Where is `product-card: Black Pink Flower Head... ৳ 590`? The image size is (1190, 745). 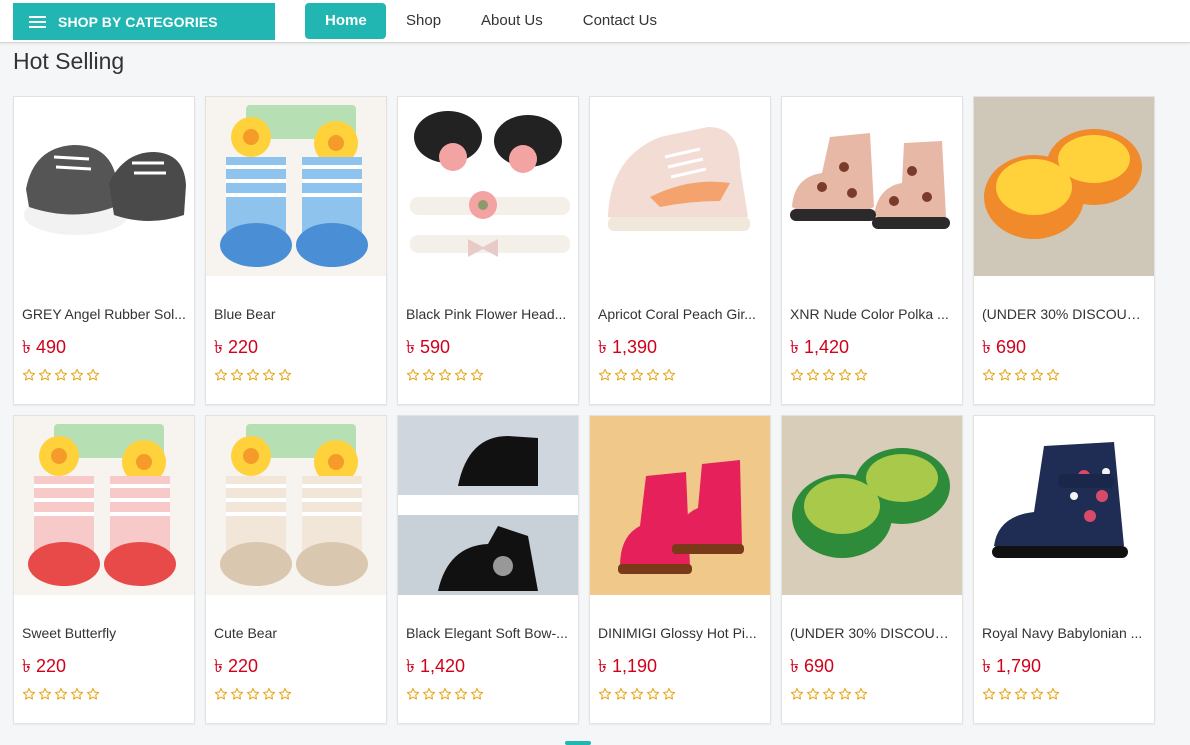
product-card: Black Pink Flower Head... ৳ 590 is located at coordinates (488, 250).